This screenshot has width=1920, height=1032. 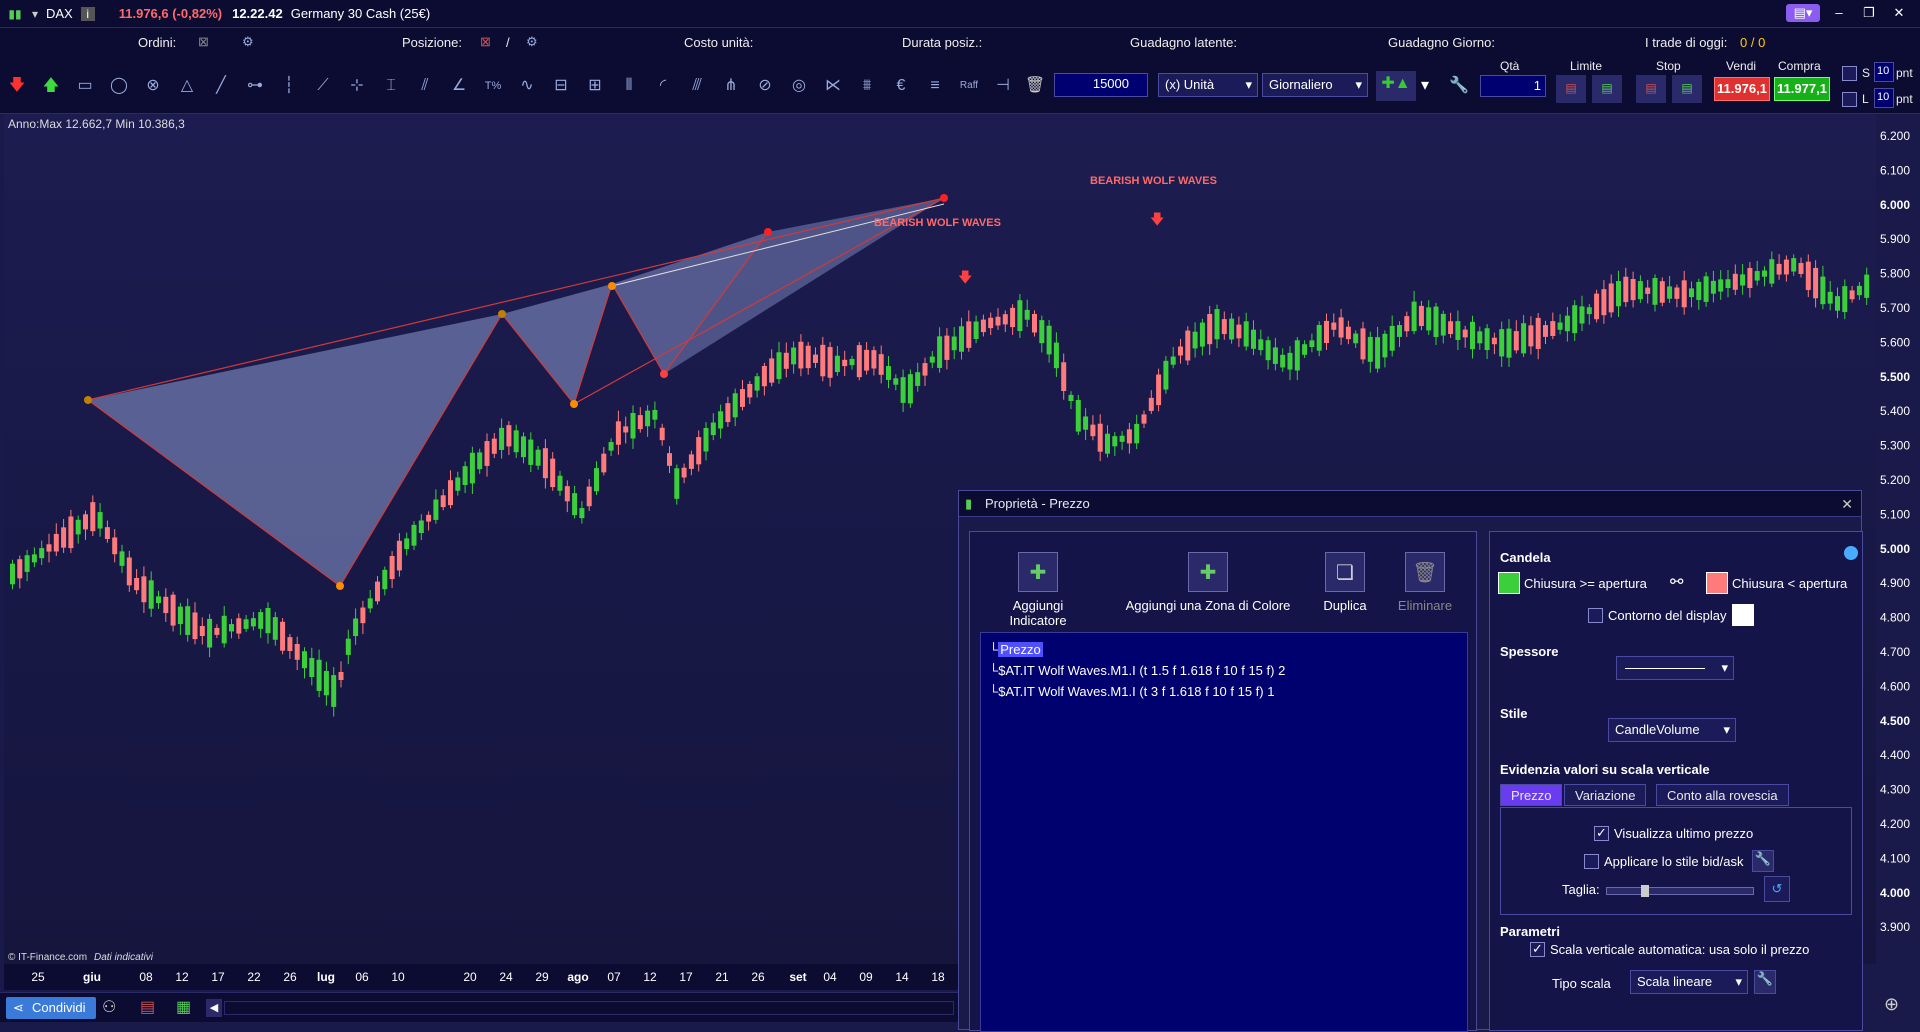 I want to click on horizontal-line-icon: ⊶, so click(x=255, y=86).